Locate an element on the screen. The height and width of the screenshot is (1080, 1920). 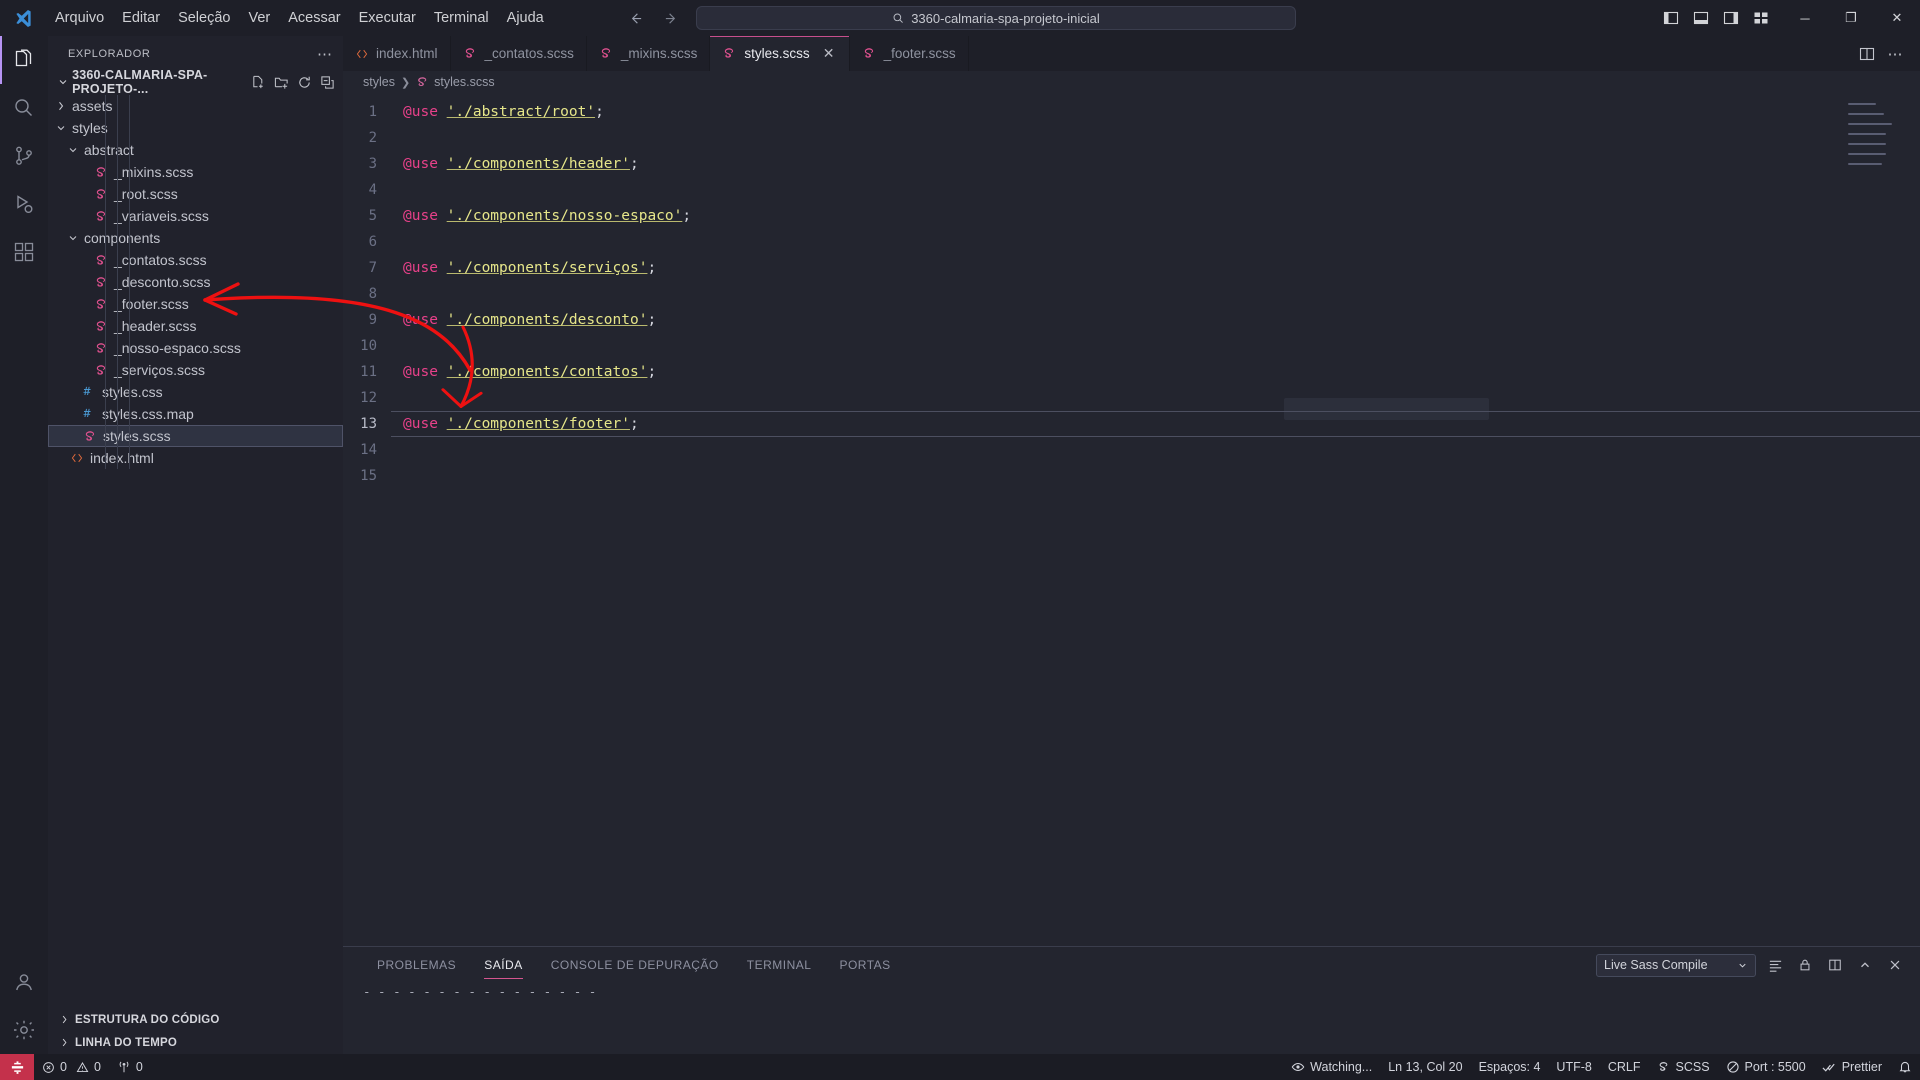
arrow-left-icon is located at coordinates (635, 18).